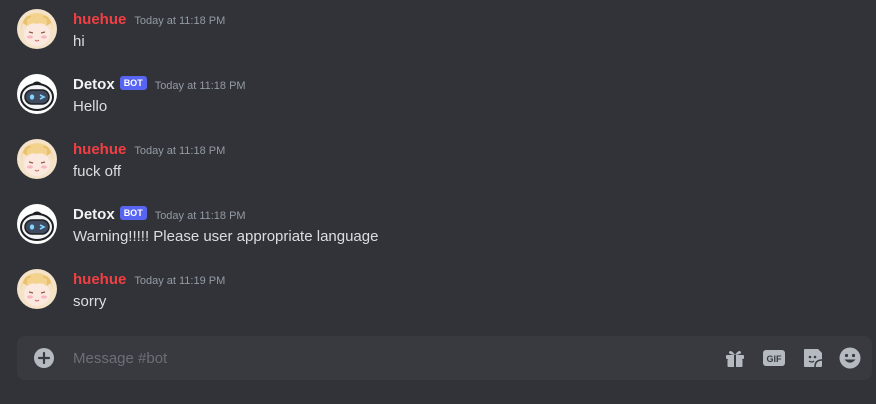  I want to click on sticker-button, so click(813, 358).